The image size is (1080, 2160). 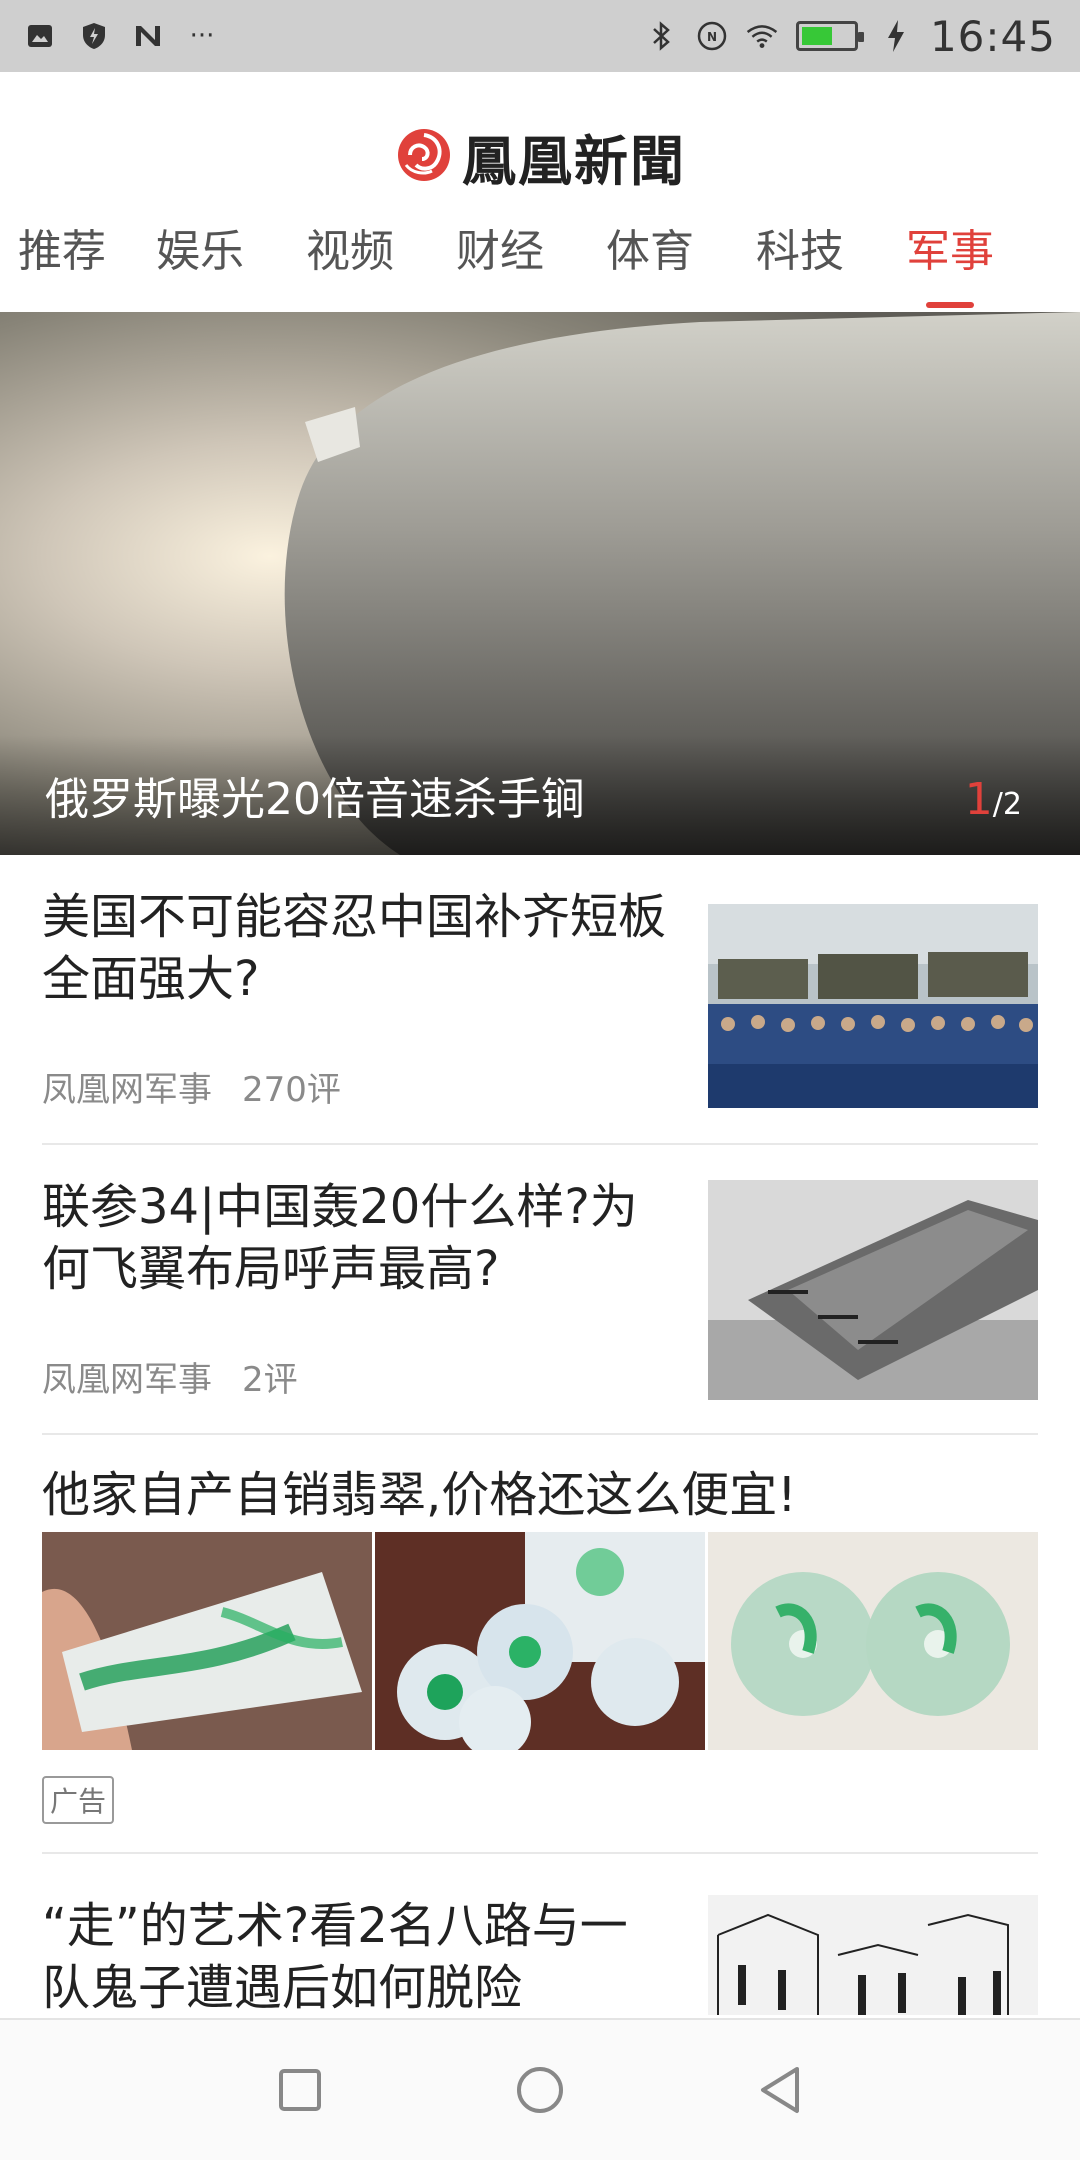 I want to click on tab-label: 视频, so click(x=350, y=251).